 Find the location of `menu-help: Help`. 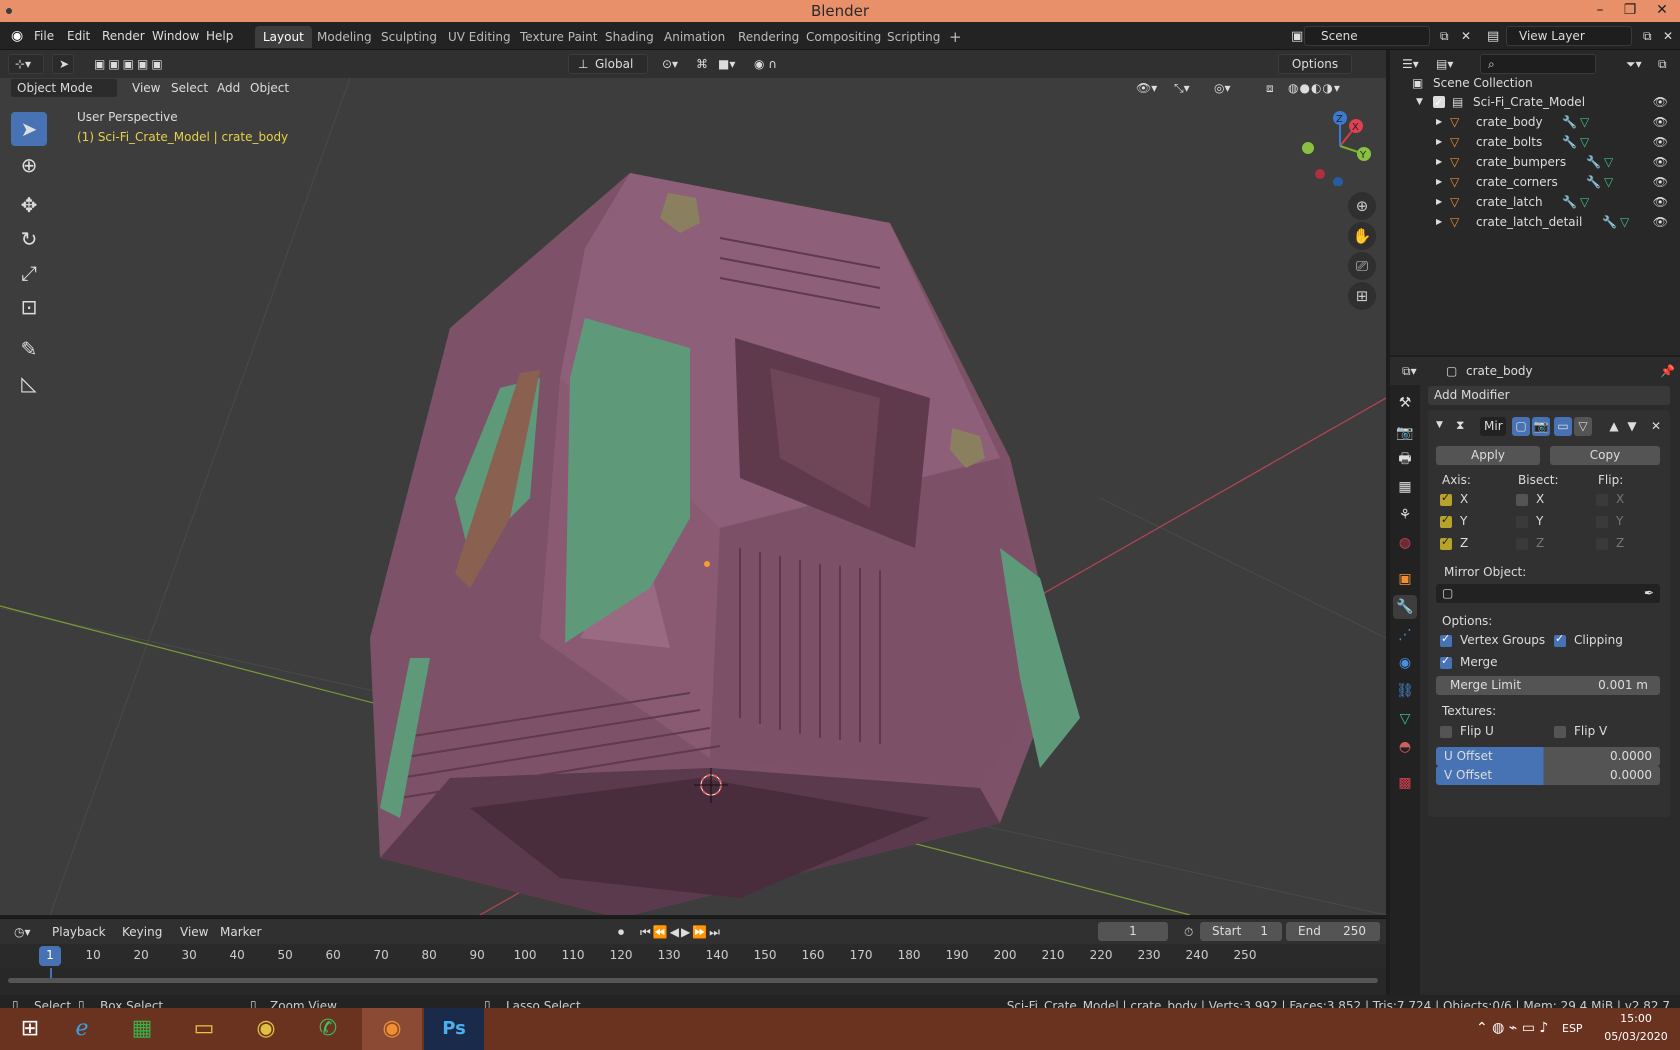

menu-help: Help is located at coordinates (219, 36).